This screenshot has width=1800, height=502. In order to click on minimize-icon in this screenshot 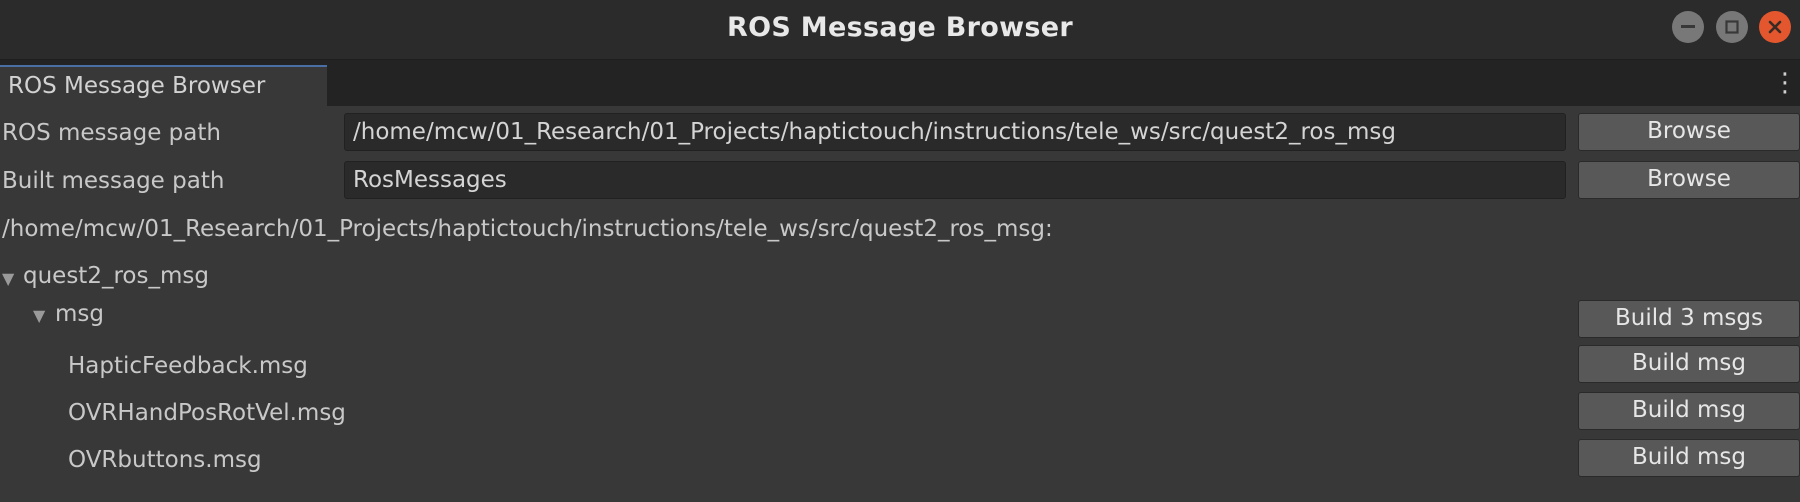, I will do `click(1688, 27)`.